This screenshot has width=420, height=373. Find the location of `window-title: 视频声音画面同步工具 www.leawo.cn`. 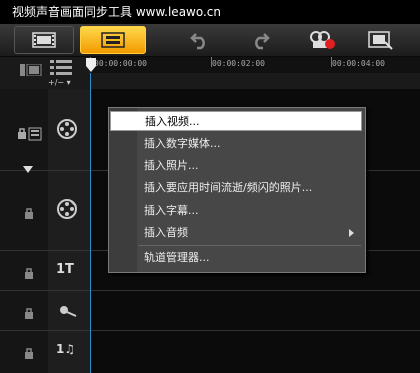

window-title: 视频声音画面同步工具 www.leawo.cn is located at coordinates (210, 12).